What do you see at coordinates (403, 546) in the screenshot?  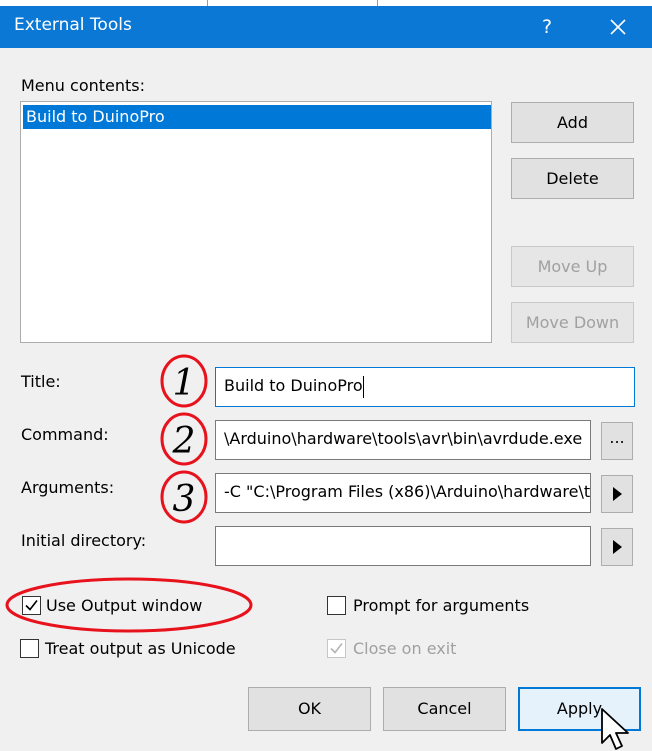 I see `initial-directory-field` at bounding box center [403, 546].